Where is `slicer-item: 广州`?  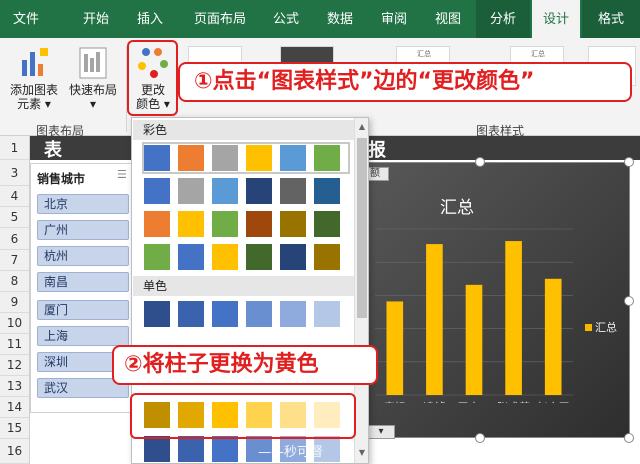
slicer-item: 广州 is located at coordinates (83, 230).